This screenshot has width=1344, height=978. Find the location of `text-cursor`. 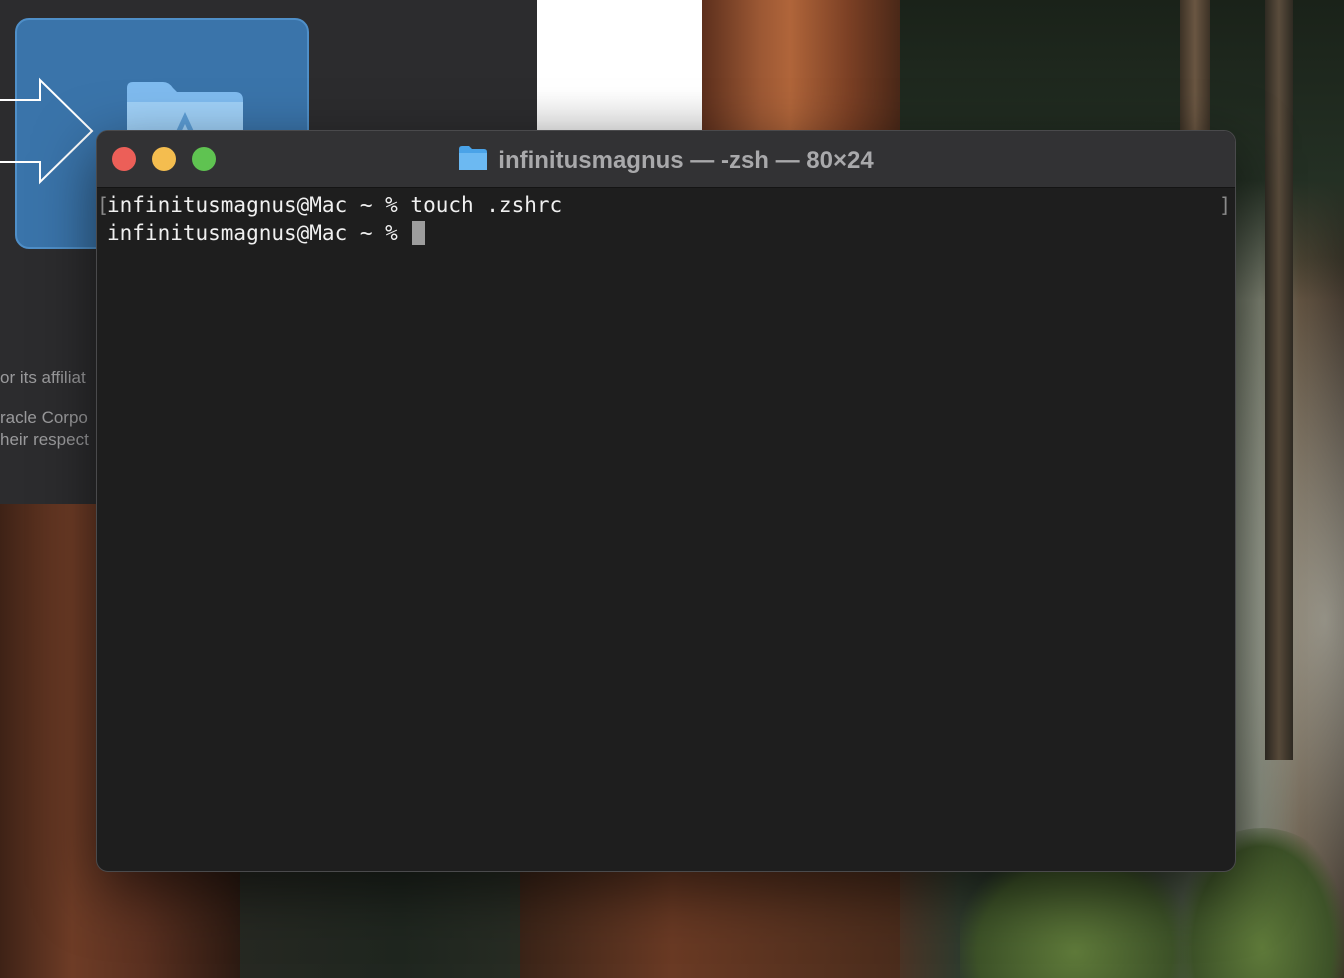

text-cursor is located at coordinates (419, 233).